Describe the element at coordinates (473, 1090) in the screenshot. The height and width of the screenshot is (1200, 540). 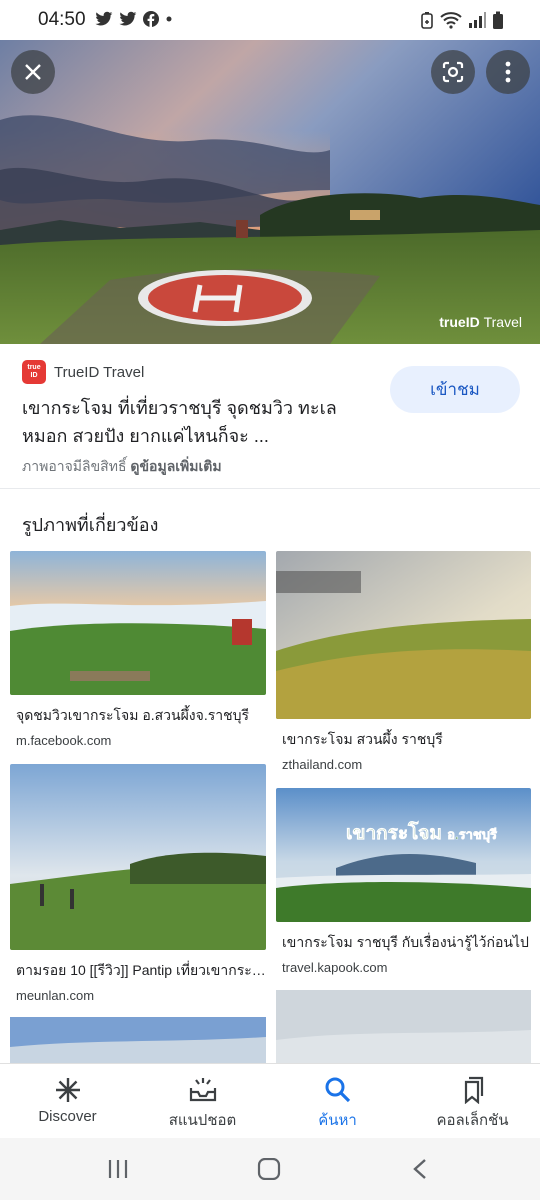
I see `collections-icon` at that location.